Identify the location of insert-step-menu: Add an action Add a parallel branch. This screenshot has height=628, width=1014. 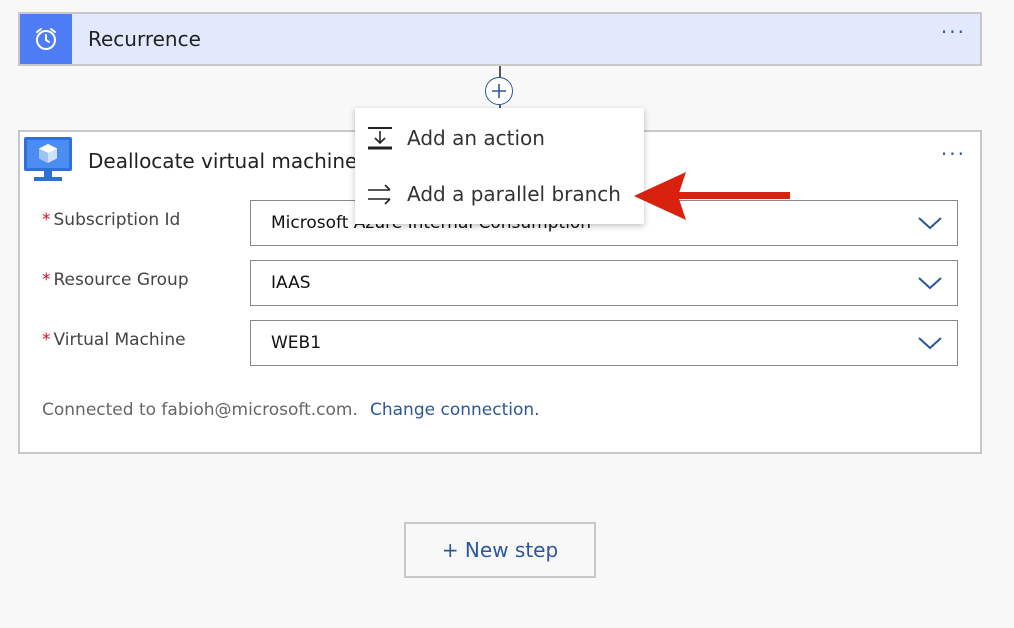
(499, 166).